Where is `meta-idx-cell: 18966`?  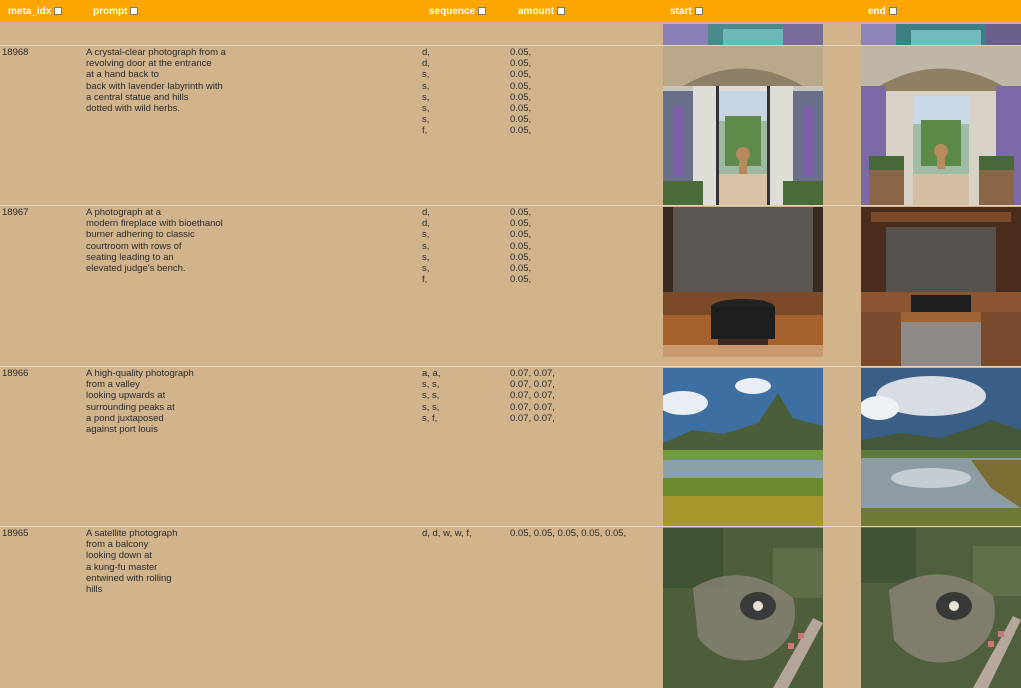
meta-idx-cell: 18966 is located at coordinates (15, 373).